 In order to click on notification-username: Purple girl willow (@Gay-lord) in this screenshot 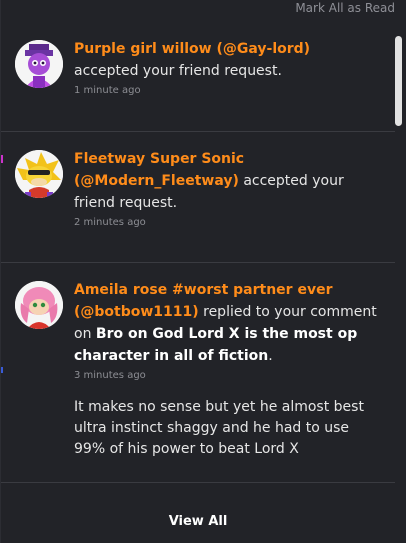, I will do `click(192, 49)`.